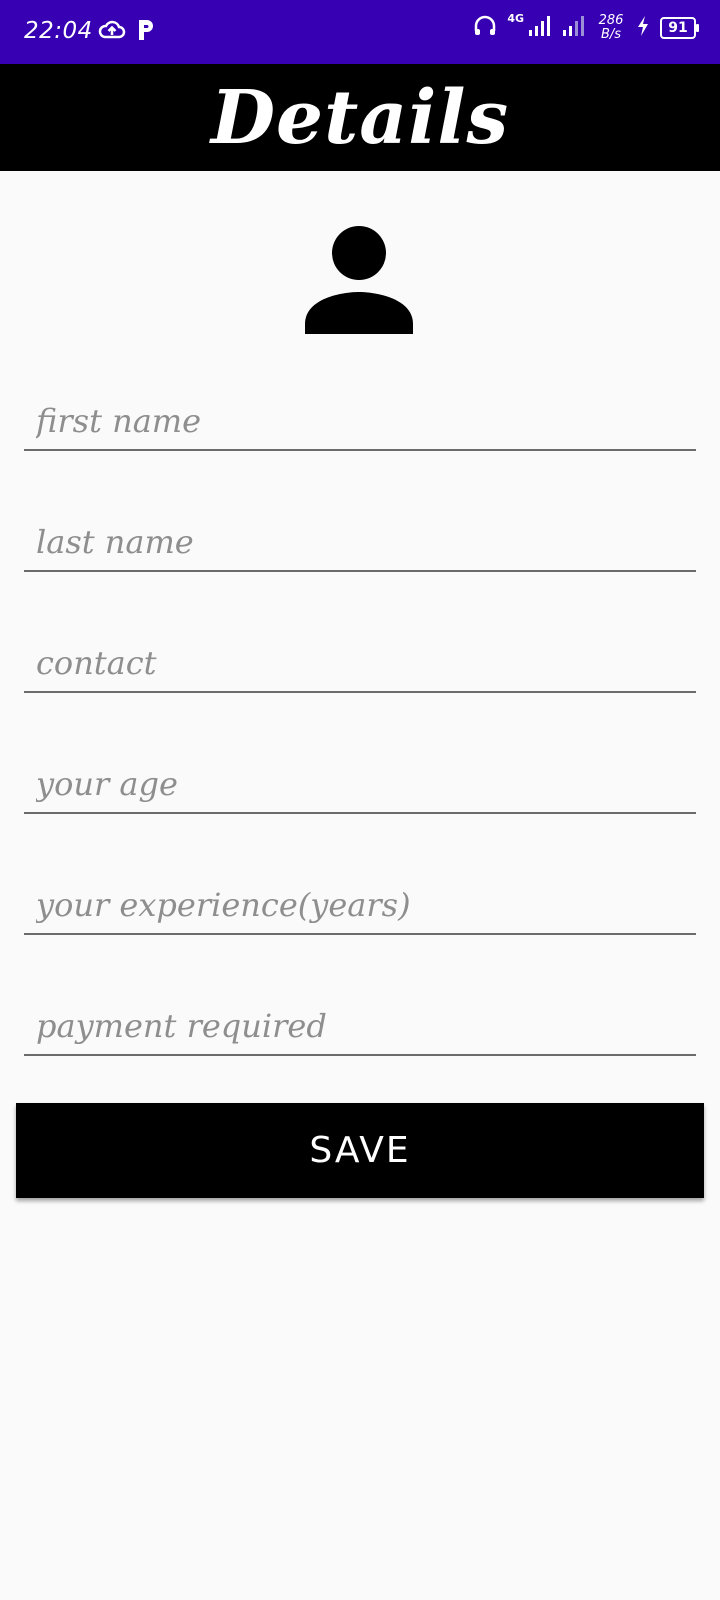 Image resolution: width=720 pixels, height=1600 pixels. What do you see at coordinates (515, 18) in the screenshot?
I see `network-type-label: 4G` at bounding box center [515, 18].